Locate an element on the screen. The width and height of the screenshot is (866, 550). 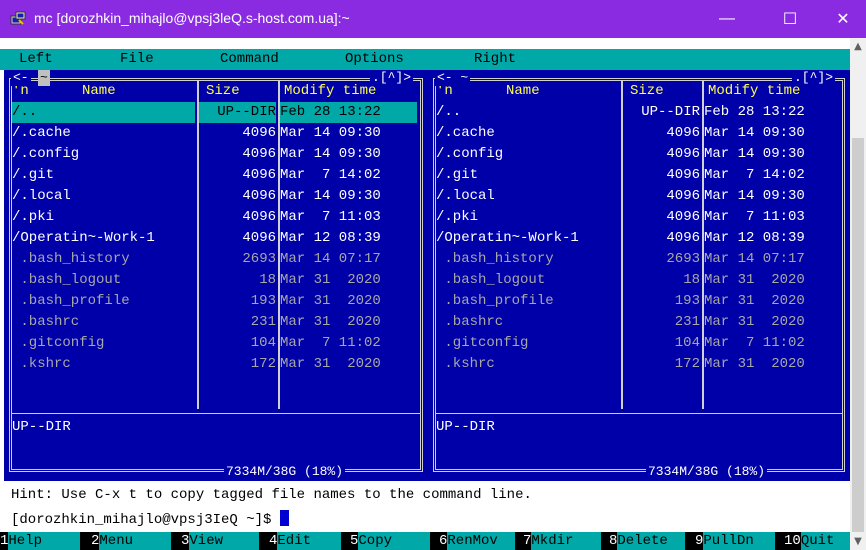
fkey-help: 1Help is located at coordinates (40, 541).